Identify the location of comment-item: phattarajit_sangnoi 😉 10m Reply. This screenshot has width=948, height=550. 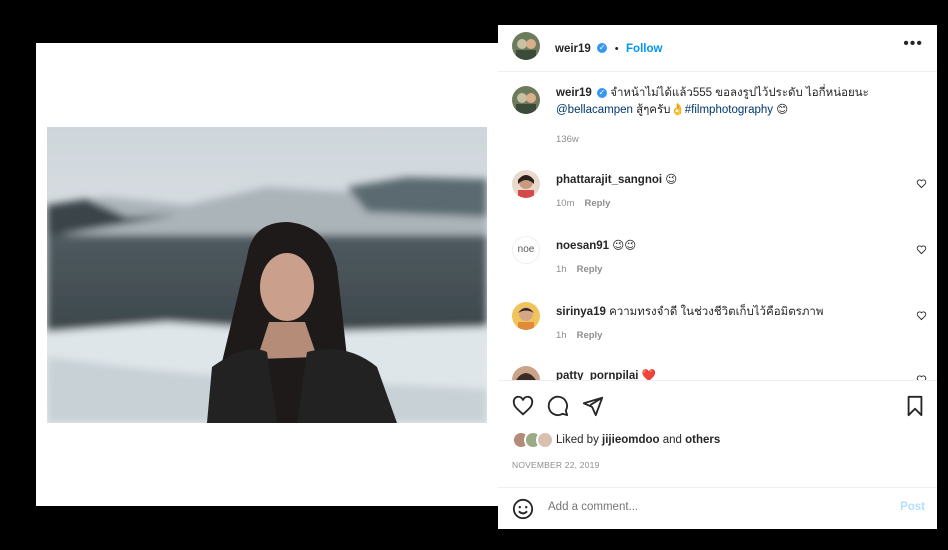
(717, 195).